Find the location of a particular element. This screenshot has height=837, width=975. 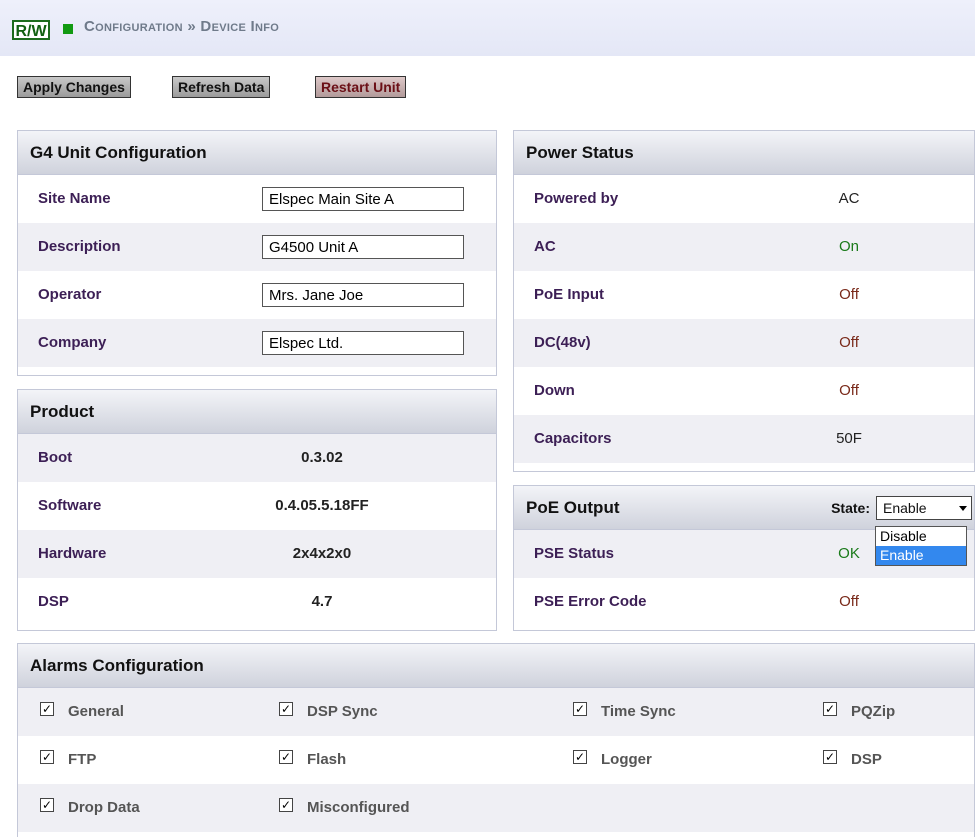

capacitors-label: Capacitors is located at coordinates (573, 438).